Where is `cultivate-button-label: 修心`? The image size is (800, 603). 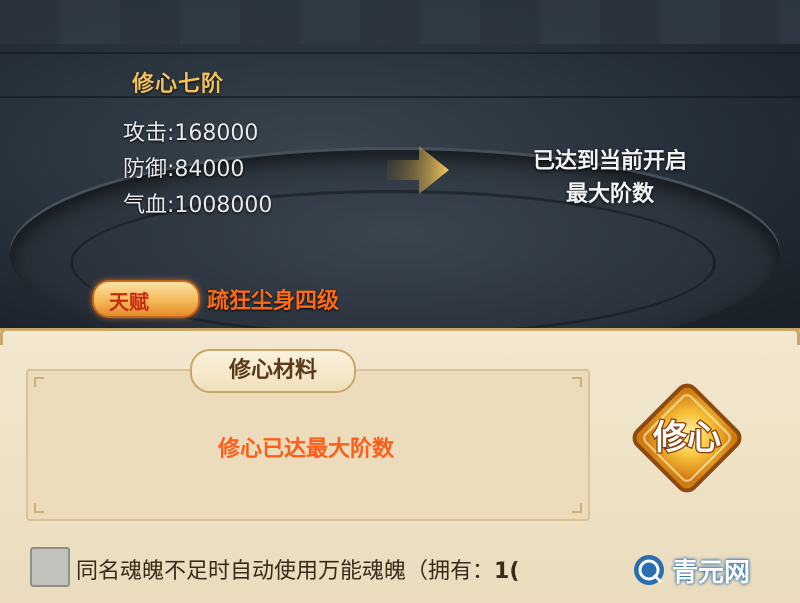
cultivate-button-label: 修心 is located at coordinates (686, 438).